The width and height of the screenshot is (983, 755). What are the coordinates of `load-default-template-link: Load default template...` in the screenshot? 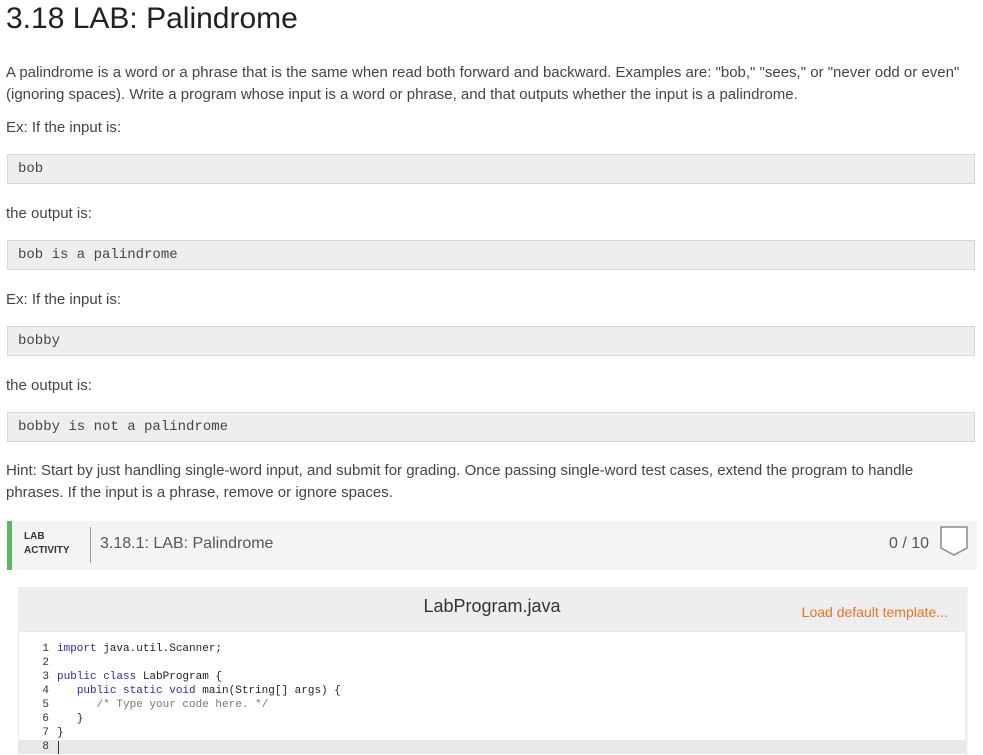 It's located at (875, 612).